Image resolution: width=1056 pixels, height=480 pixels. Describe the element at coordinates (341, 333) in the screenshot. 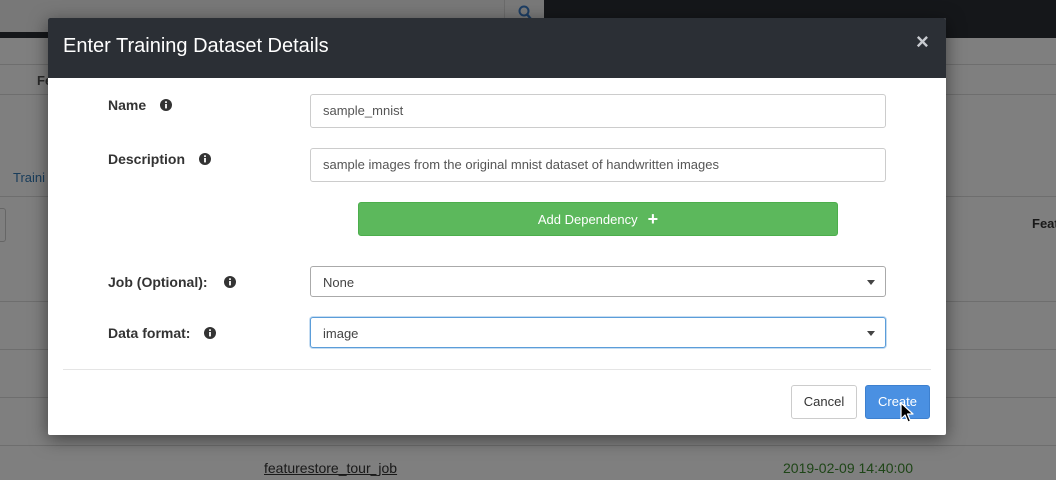

I see `data-format-selected-value: image` at that location.